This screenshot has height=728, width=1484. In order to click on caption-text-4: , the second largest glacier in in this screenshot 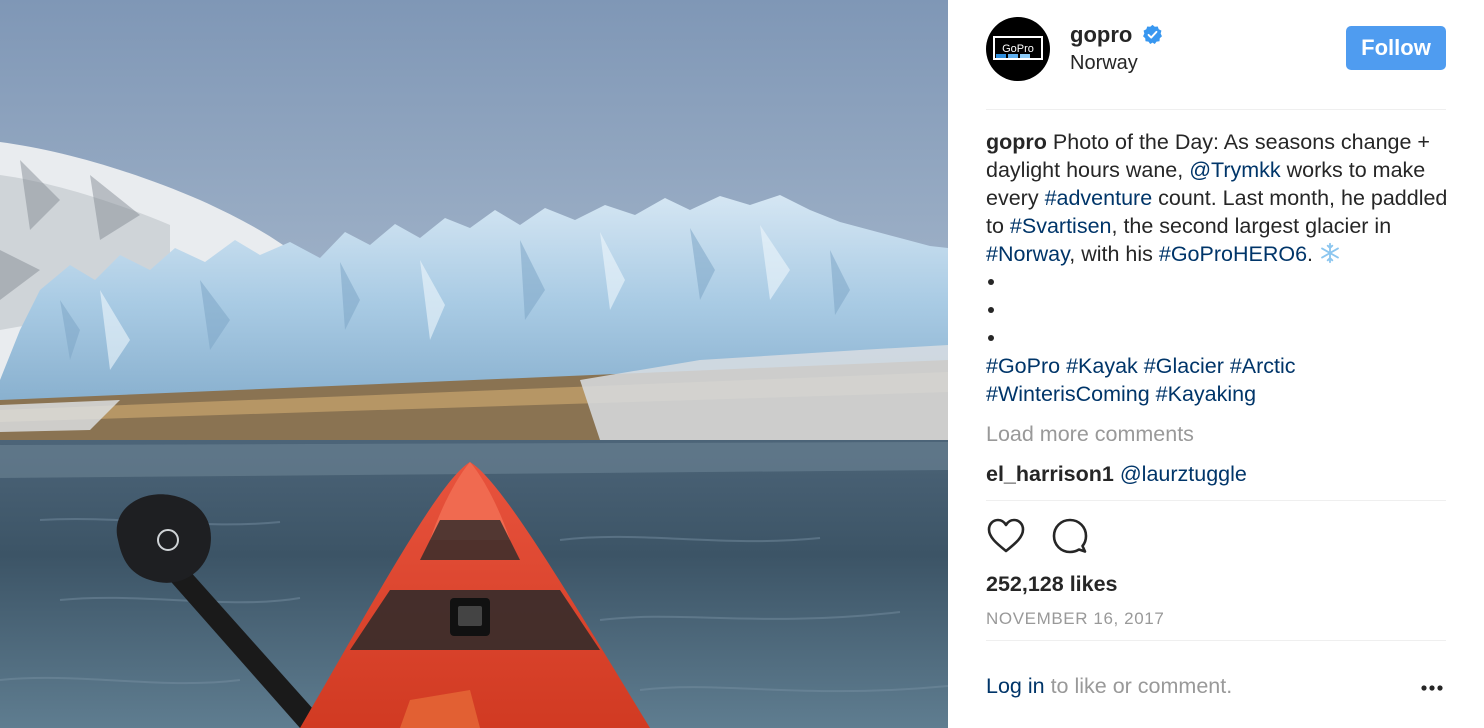, I will do `click(1251, 226)`.